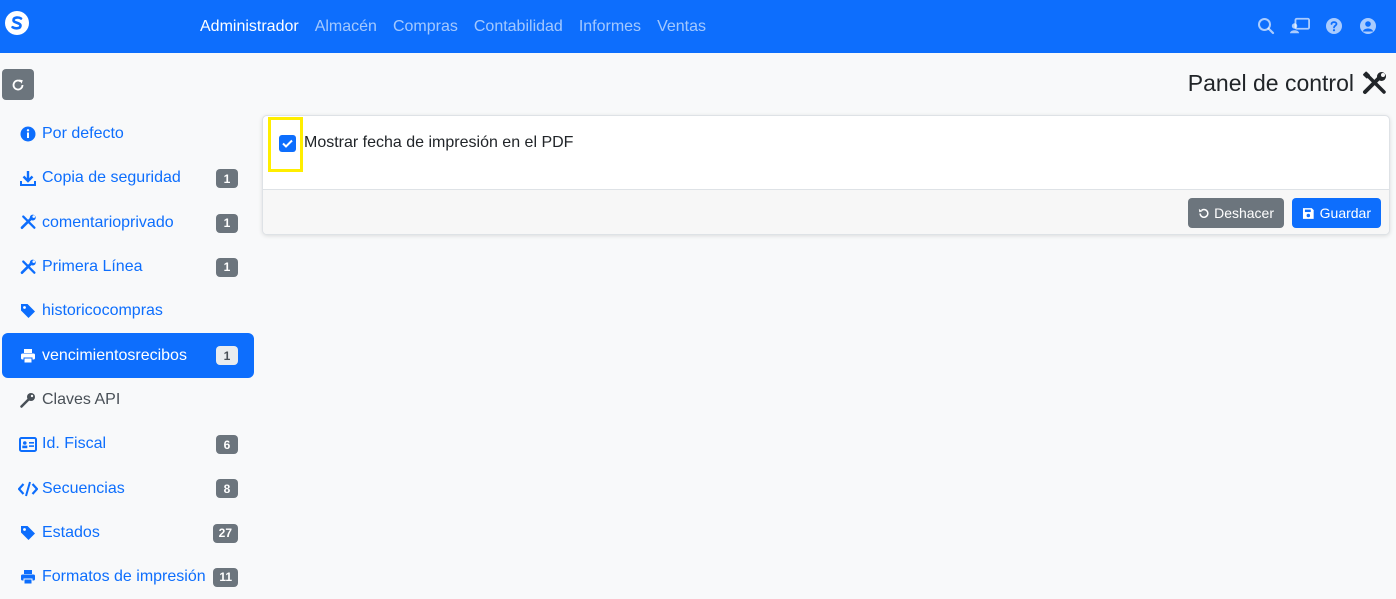 The height and width of the screenshot is (599, 1396). I want to click on sidebar-item-label: Secuencias, so click(83, 488).